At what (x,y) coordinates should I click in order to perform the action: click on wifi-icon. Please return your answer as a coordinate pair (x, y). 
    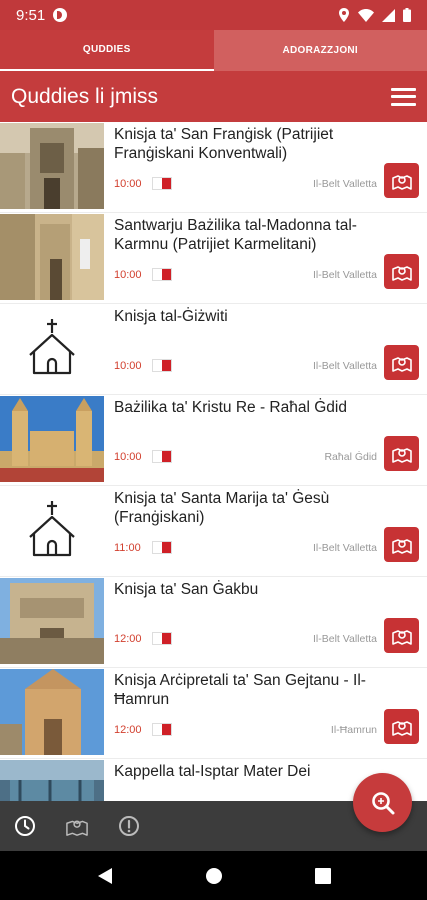
    Looking at the image, I should click on (366, 15).